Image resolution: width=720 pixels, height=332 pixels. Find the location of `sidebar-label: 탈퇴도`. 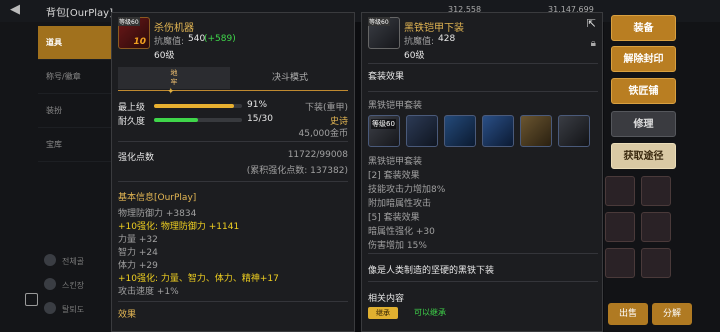

sidebar-label: 탈퇴도 is located at coordinates (73, 309).